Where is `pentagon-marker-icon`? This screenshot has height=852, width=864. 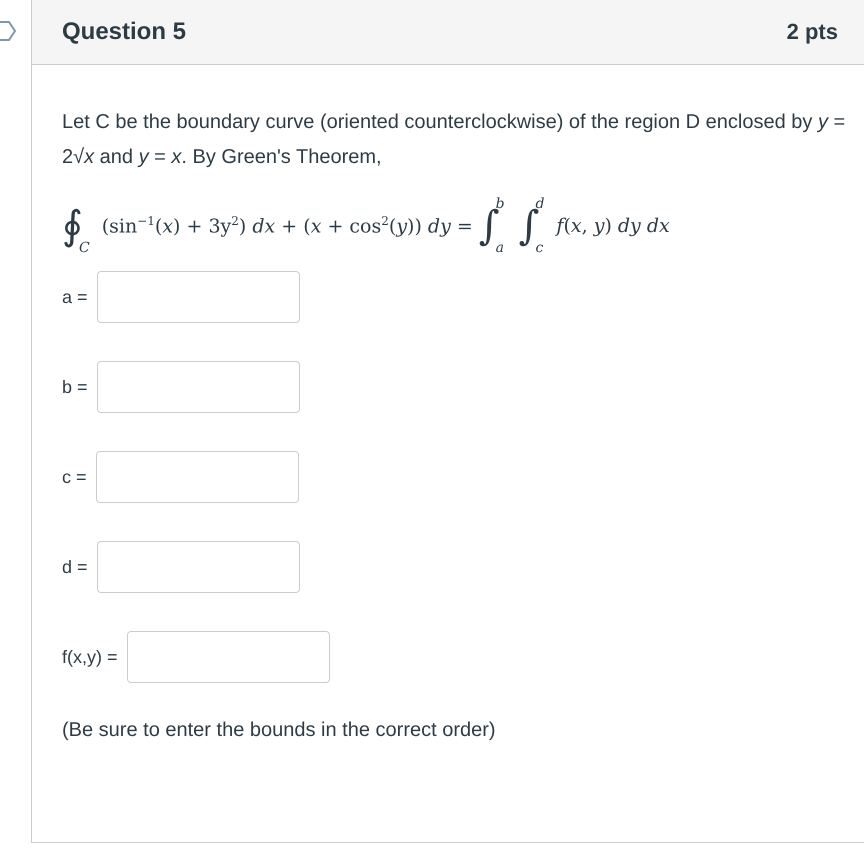
pentagon-marker-icon is located at coordinates (8, 31).